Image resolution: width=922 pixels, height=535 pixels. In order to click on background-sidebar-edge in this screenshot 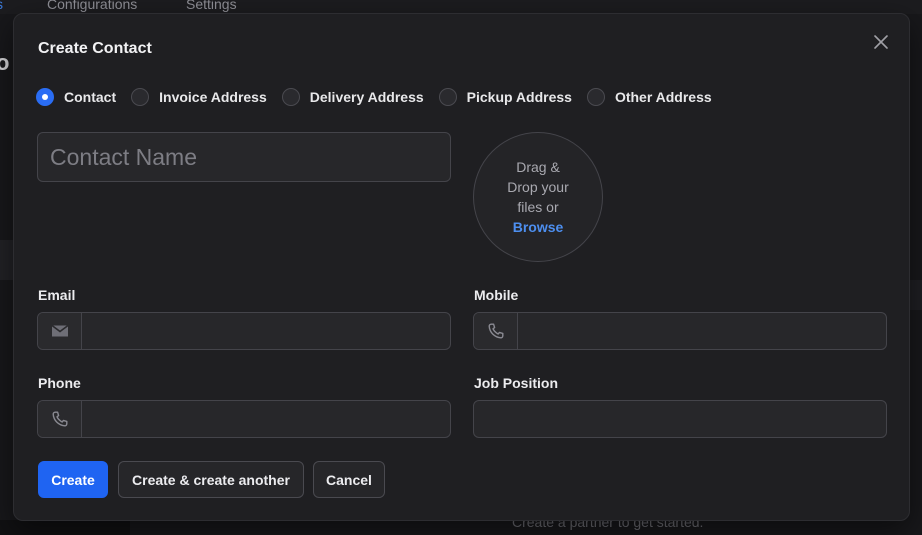, I will do `click(65, 527)`.